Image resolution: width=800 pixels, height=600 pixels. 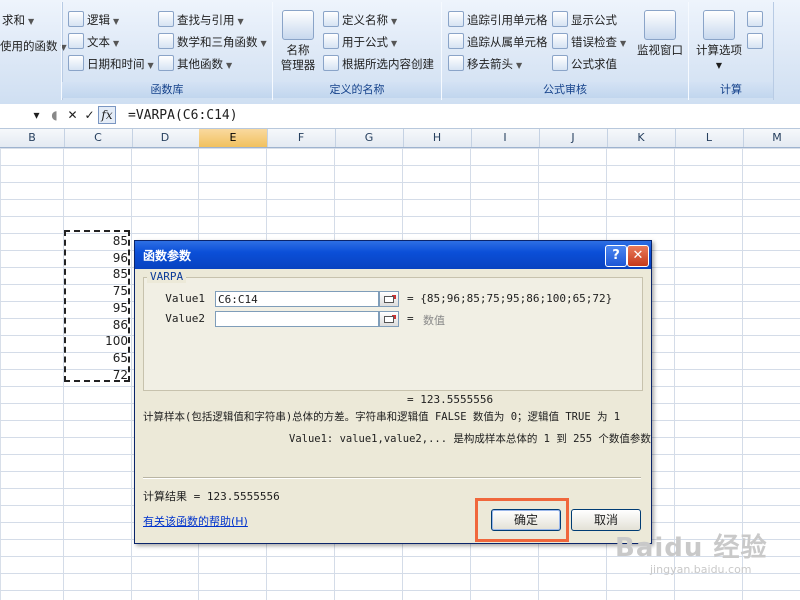 What do you see at coordinates (456, 63) in the screenshot?
I see `remove-arrows-icon` at bounding box center [456, 63].